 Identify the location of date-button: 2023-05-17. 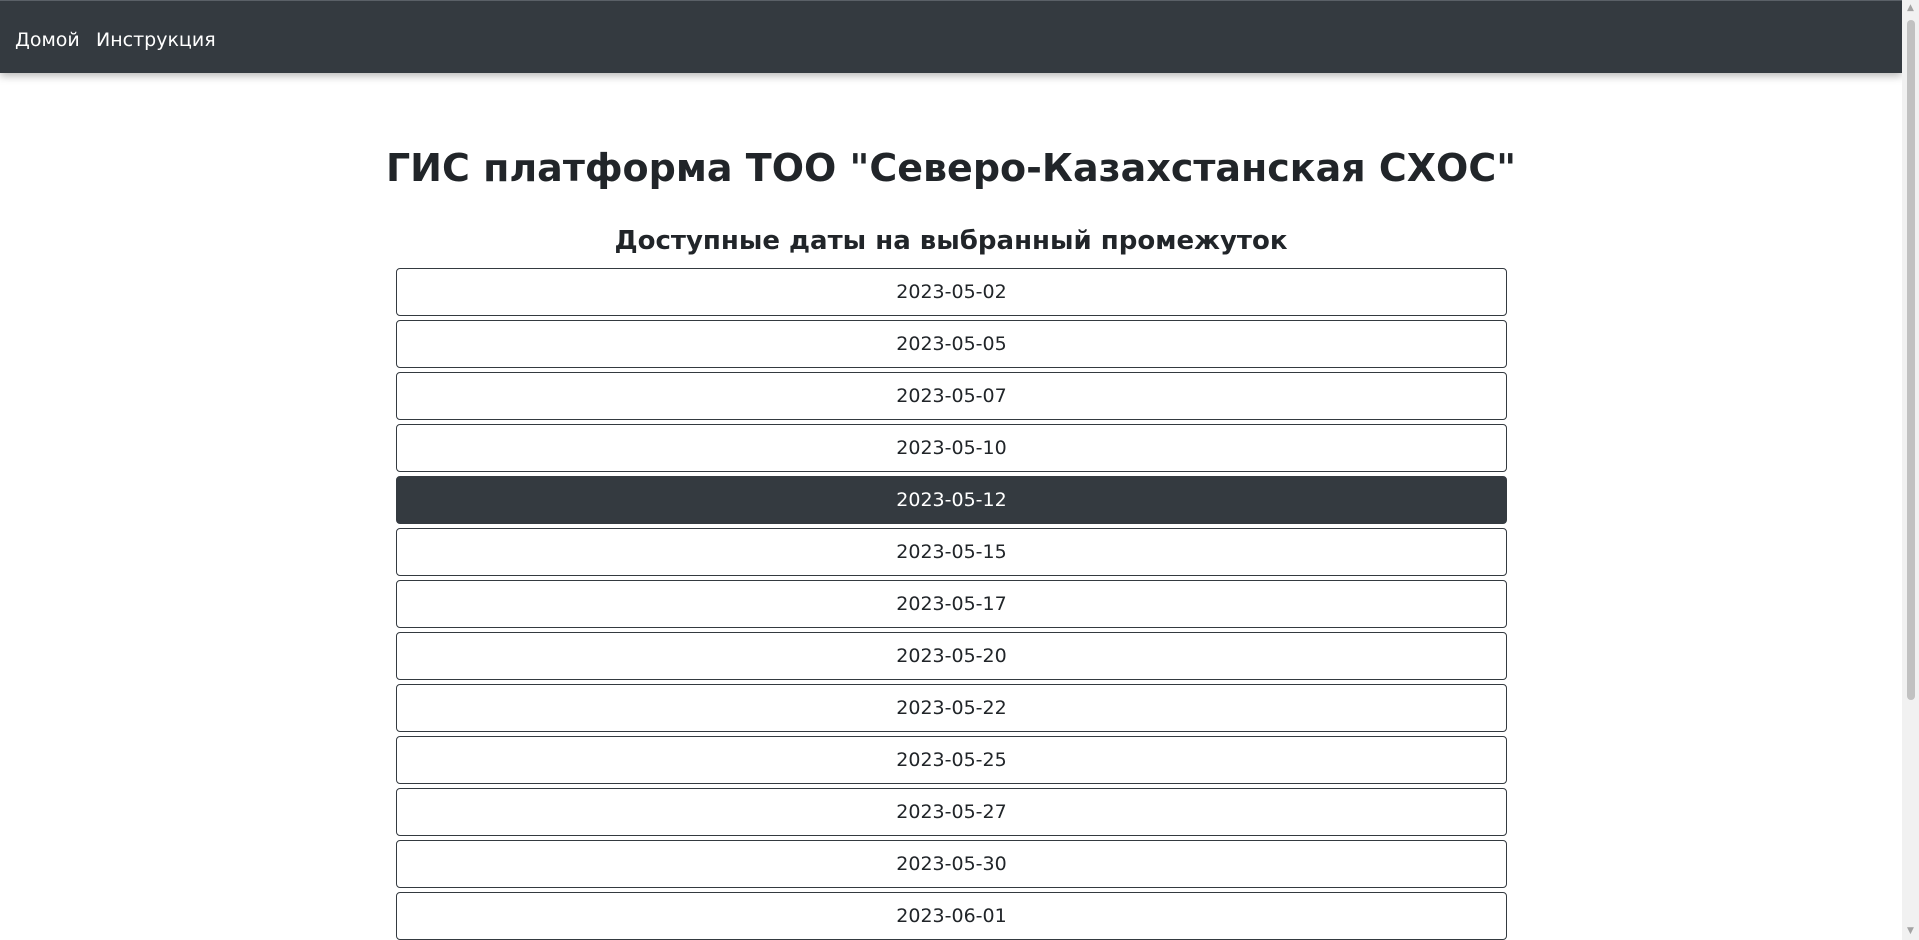
(951, 604).